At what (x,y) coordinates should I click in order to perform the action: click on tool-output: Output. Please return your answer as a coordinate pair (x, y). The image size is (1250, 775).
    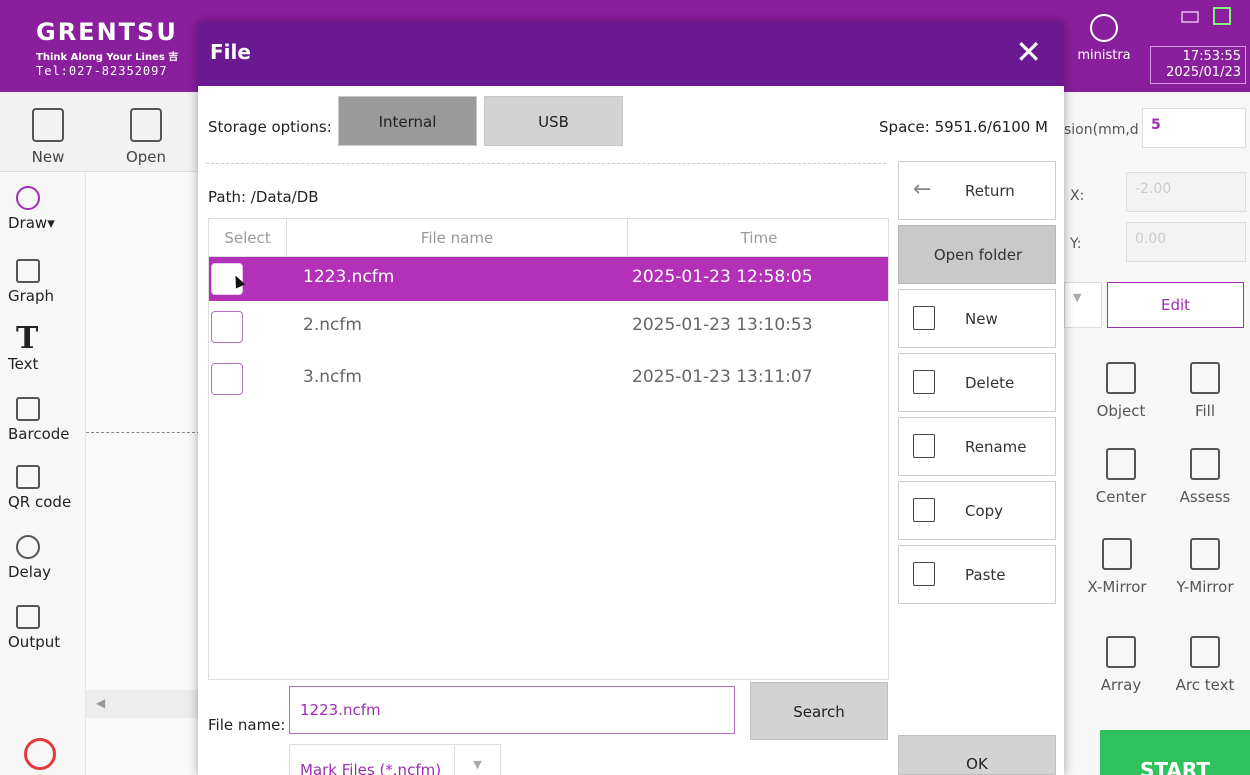
    Looking at the image, I should click on (42, 626).